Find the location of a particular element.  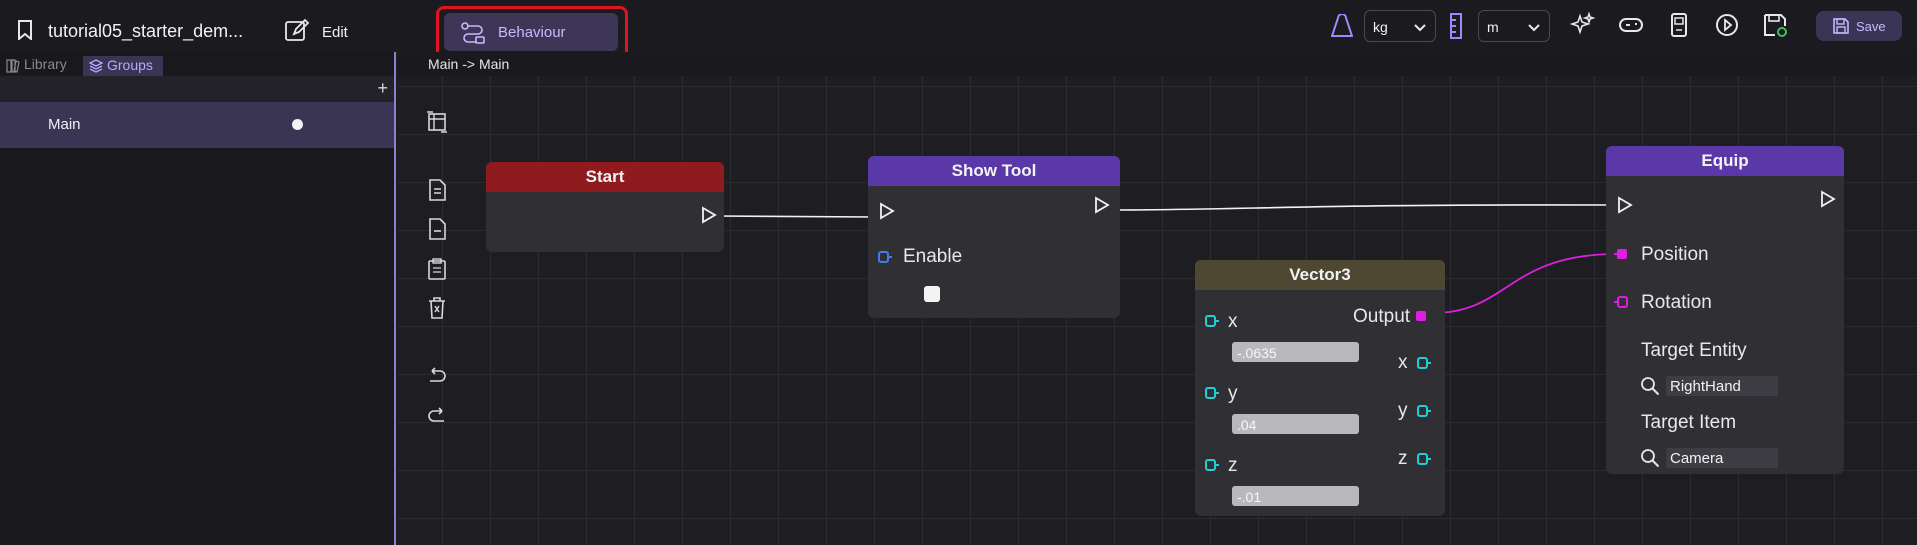

mass-unit-select: kg is located at coordinates (1400, 26).